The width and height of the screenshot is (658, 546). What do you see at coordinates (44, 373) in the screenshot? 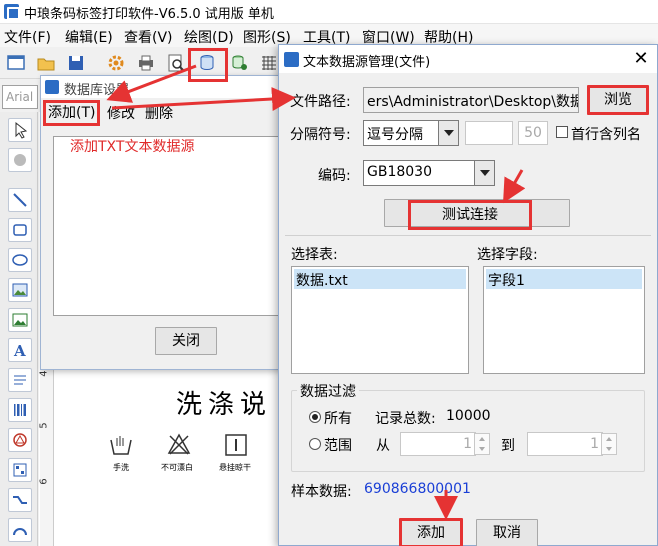
I see `ruler-number: 4` at bounding box center [44, 373].